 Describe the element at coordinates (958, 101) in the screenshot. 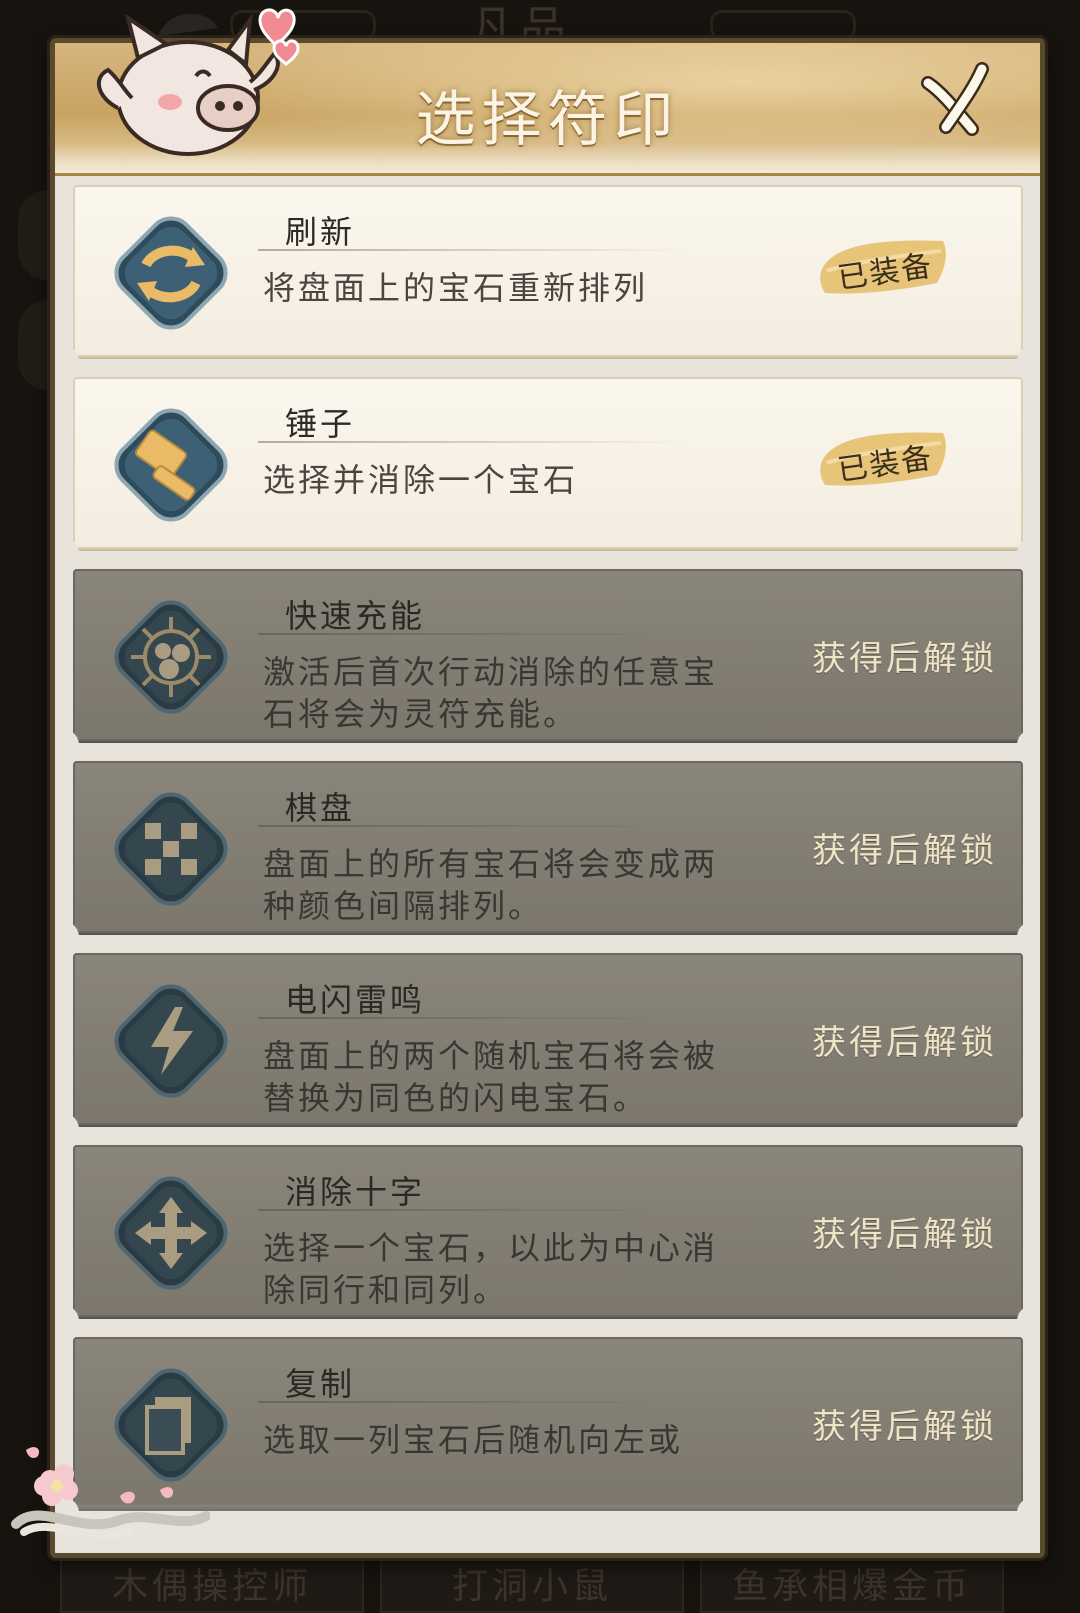

I see `close-x-icon` at that location.